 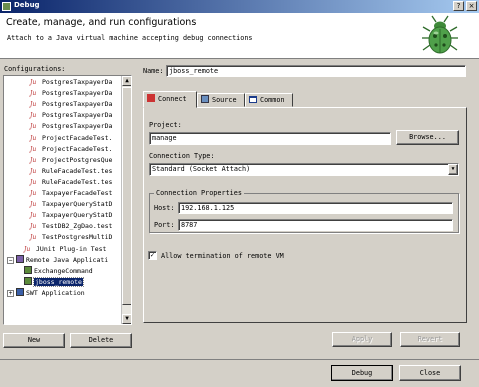 I want to click on port-field: 8787, so click(x=315, y=225).